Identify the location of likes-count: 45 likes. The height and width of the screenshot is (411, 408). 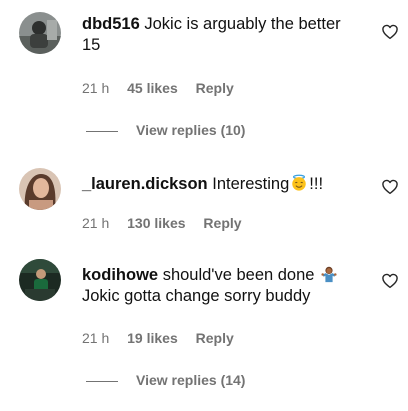
(152, 88).